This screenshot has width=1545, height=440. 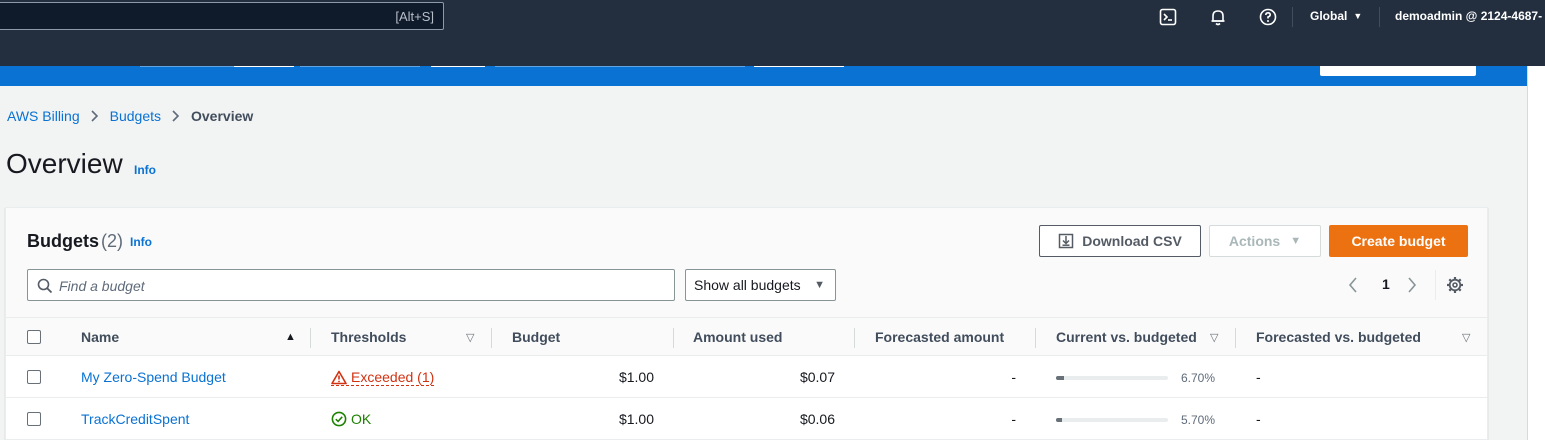 What do you see at coordinates (361, 419) in the screenshot?
I see `threshold-status-label: OK` at bounding box center [361, 419].